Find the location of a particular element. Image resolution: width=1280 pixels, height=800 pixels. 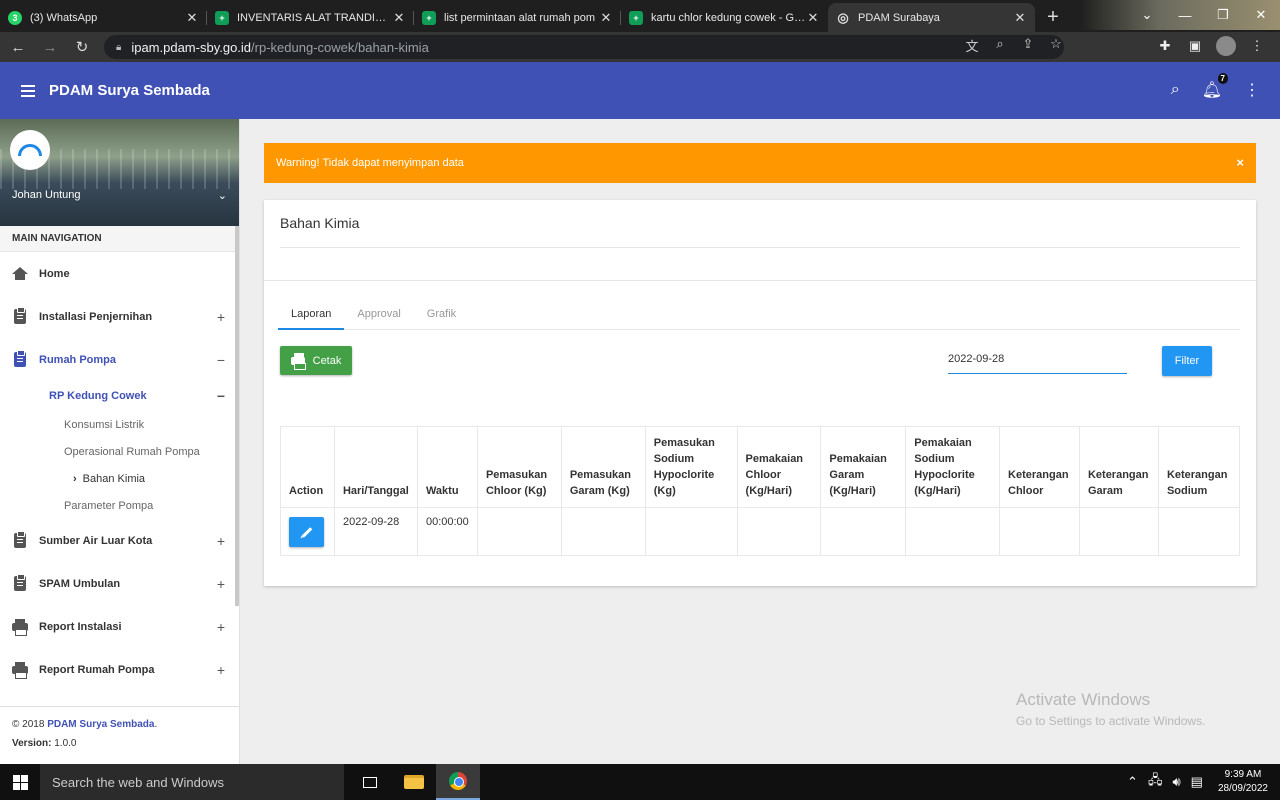

edit-button is located at coordinates (306, 532).